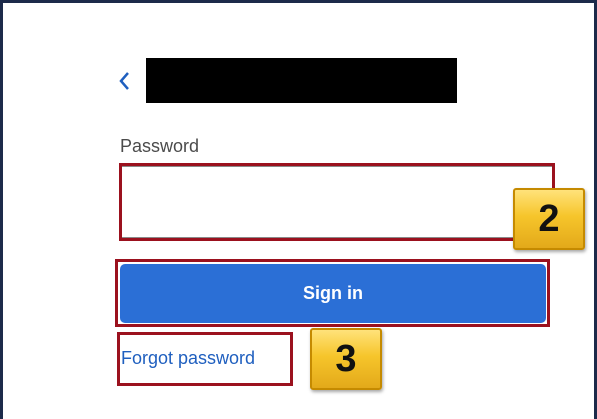 The width and height of the screenshot is (597, 419). What do you see at coordinates (205, 359) in the screenshot?
I see `forgot-password-highlight-box` at bounding box center [205, 359].